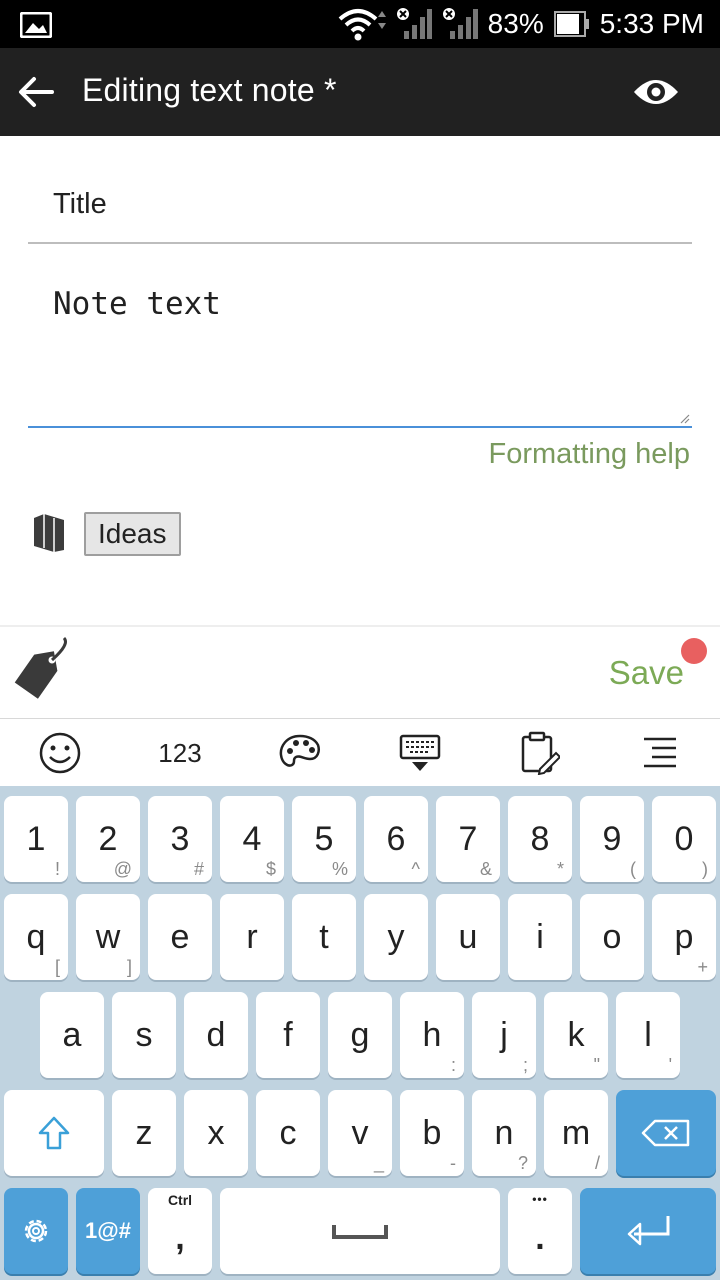 The image size is (720, 1280). What do you see at coordinates (504, 1035) in the screenshot?
I see `key-j: j;` at bounding box center [504, 1035].